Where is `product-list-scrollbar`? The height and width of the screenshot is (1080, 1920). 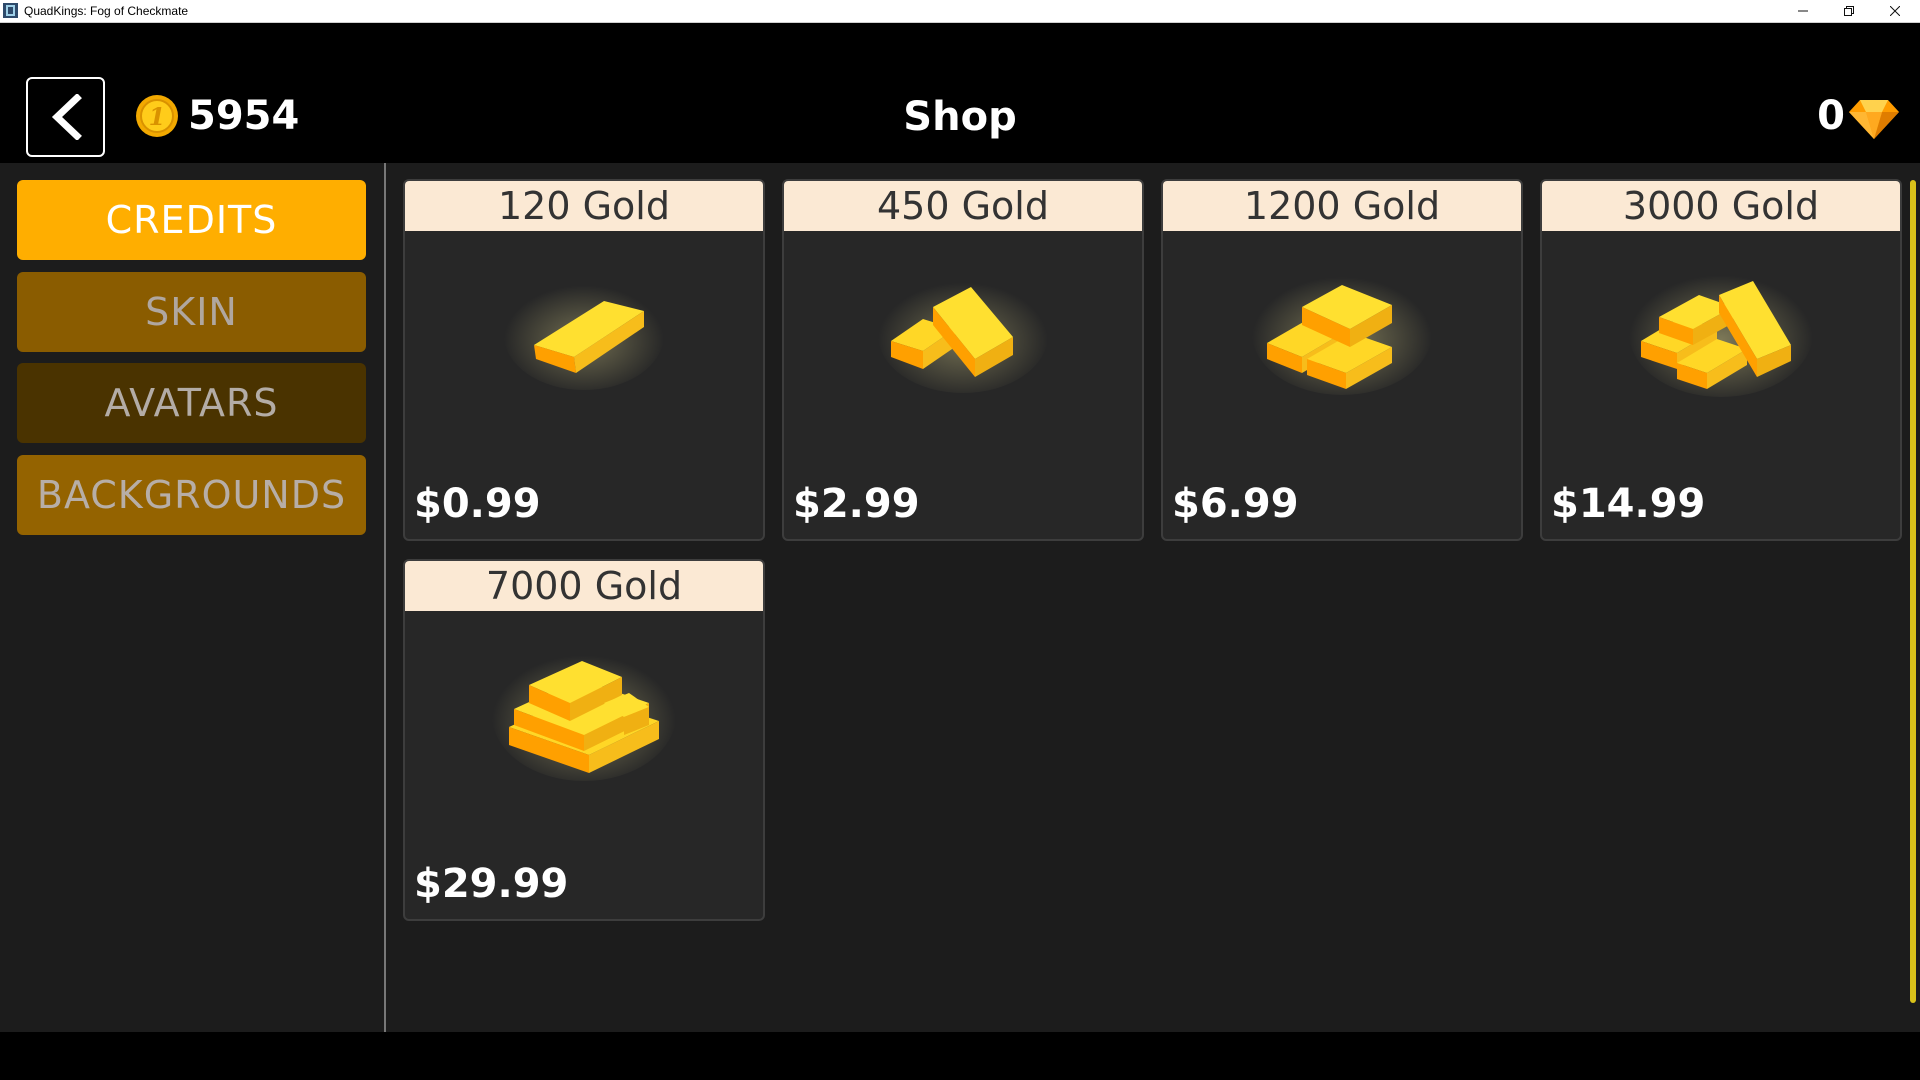 product-list-scrollbar is located at coordinates (1913, 591).